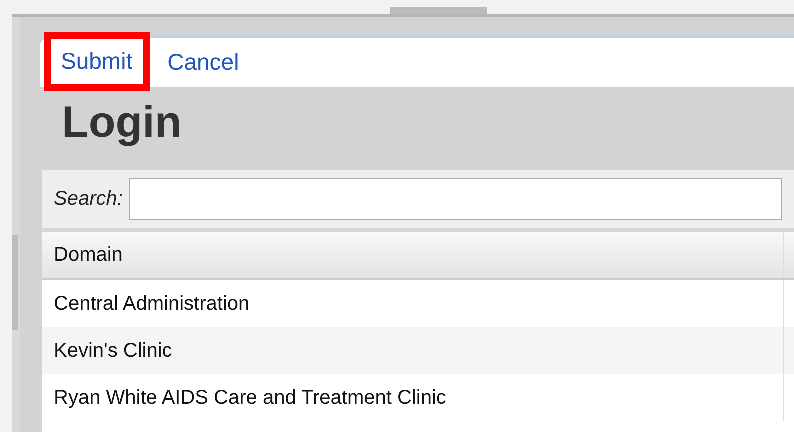 The height and width of the screenshot is (432, 794). Describe the element at coordinates (97, 61) in the screenshot. I see `toolbar-link: Submit` at that location.